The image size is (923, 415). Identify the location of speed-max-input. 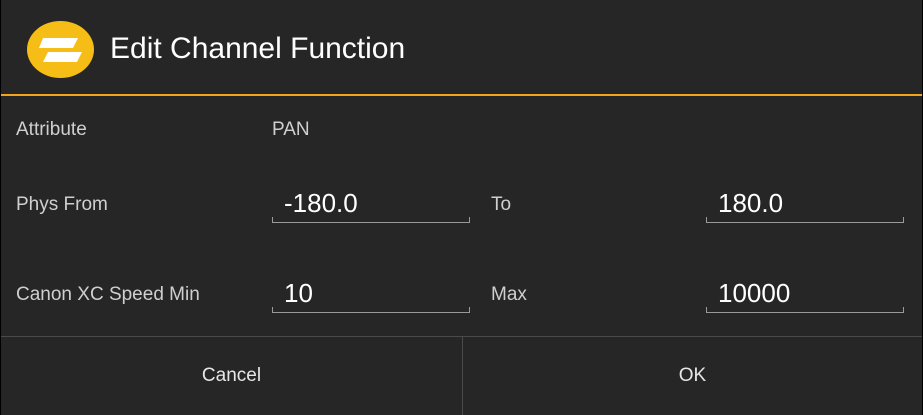
(809, 293).